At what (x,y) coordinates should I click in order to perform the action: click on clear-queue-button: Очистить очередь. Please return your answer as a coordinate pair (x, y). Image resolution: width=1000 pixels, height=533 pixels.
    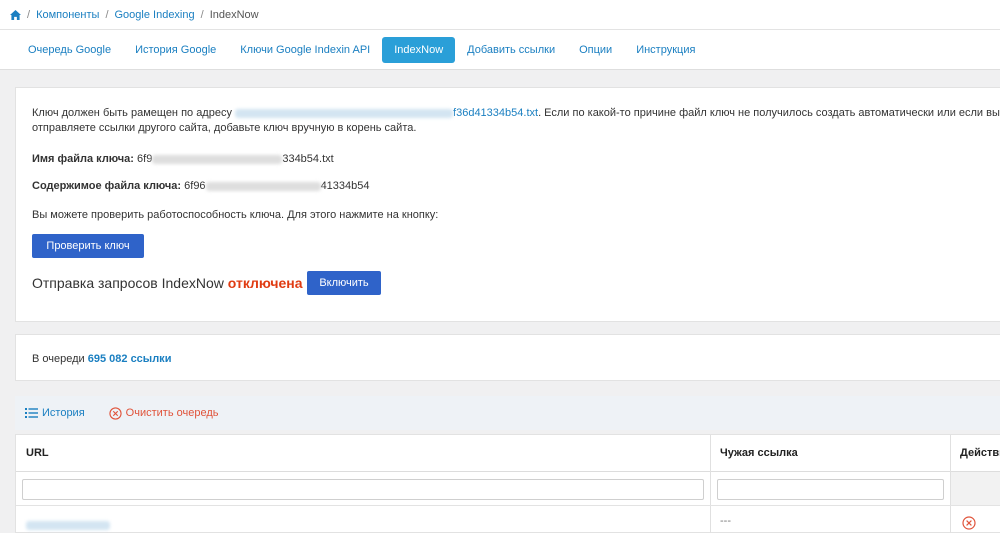
    Looking at the image, I should click on (164, 413).